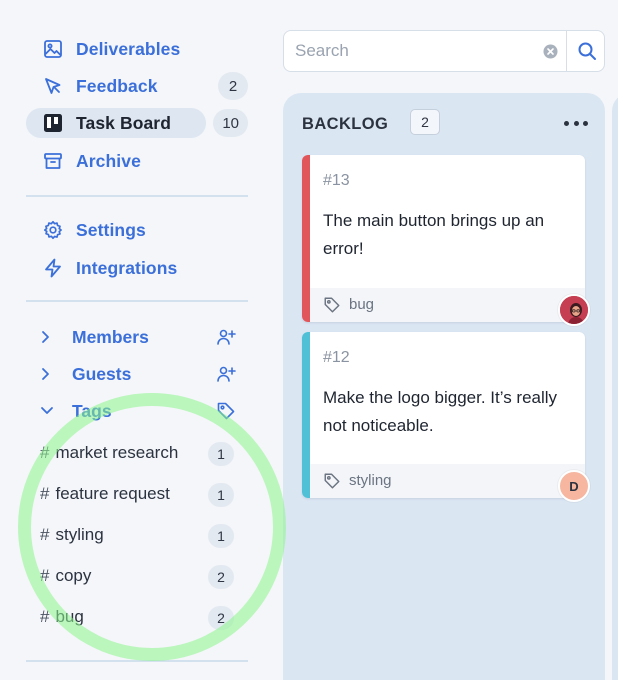 The height and width of the screenshot is (680, 618). Describe the element at coordinates (108, 160) in the screenshot. I see `sidebar-item-label: Archive` at that location.